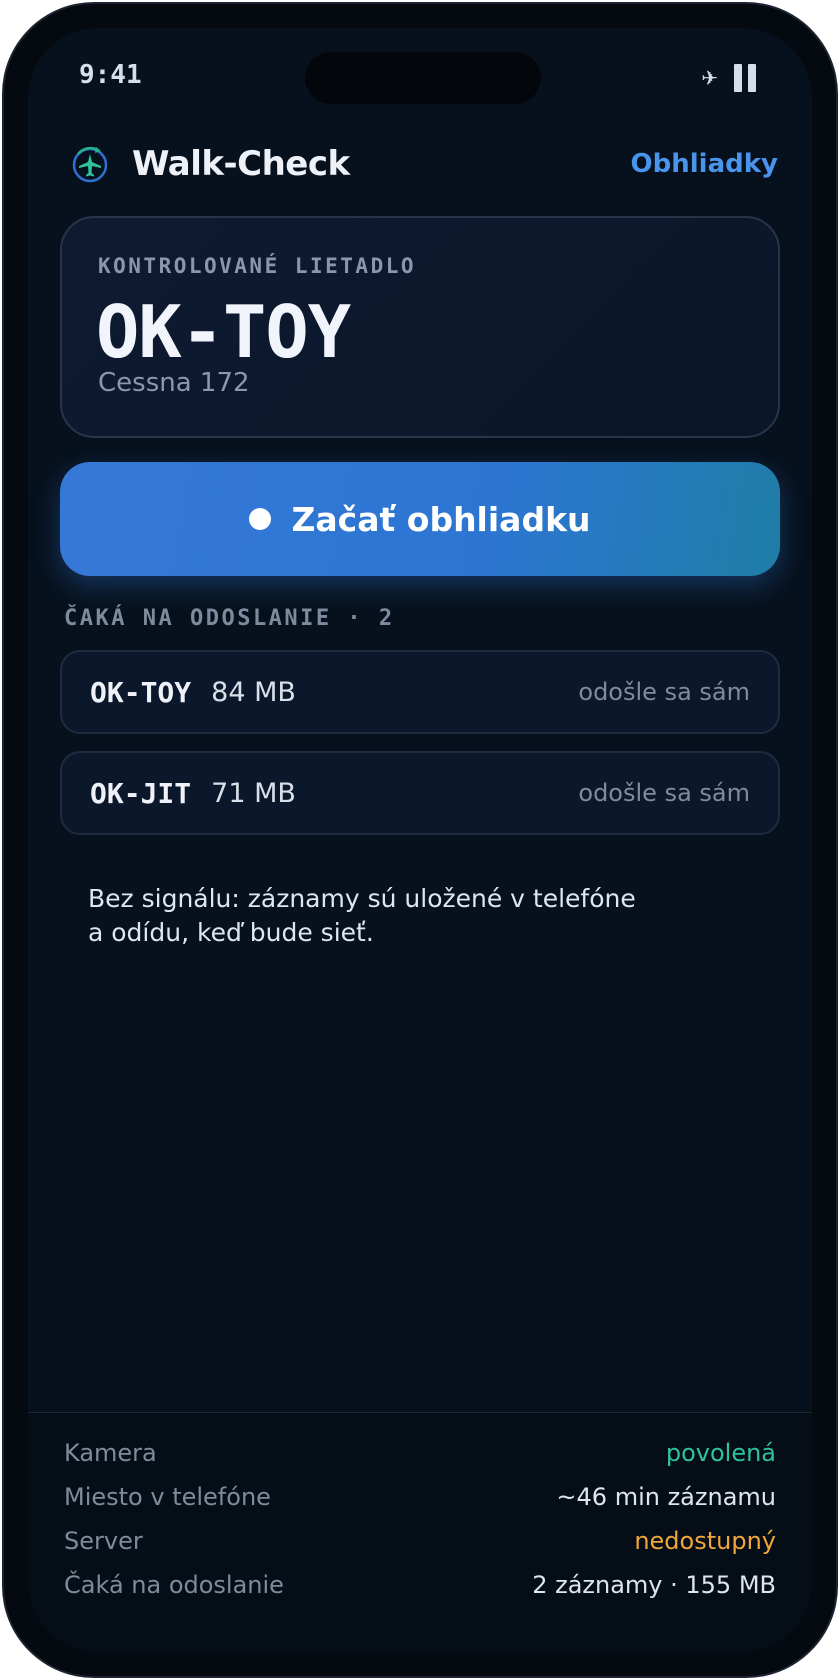 The height and width of the screenshot is (1680, 840). What do you see at coordinates (709, 78) in the screenshot?
I see `airplane-icon: ✈` at bounding box center [709, 78].